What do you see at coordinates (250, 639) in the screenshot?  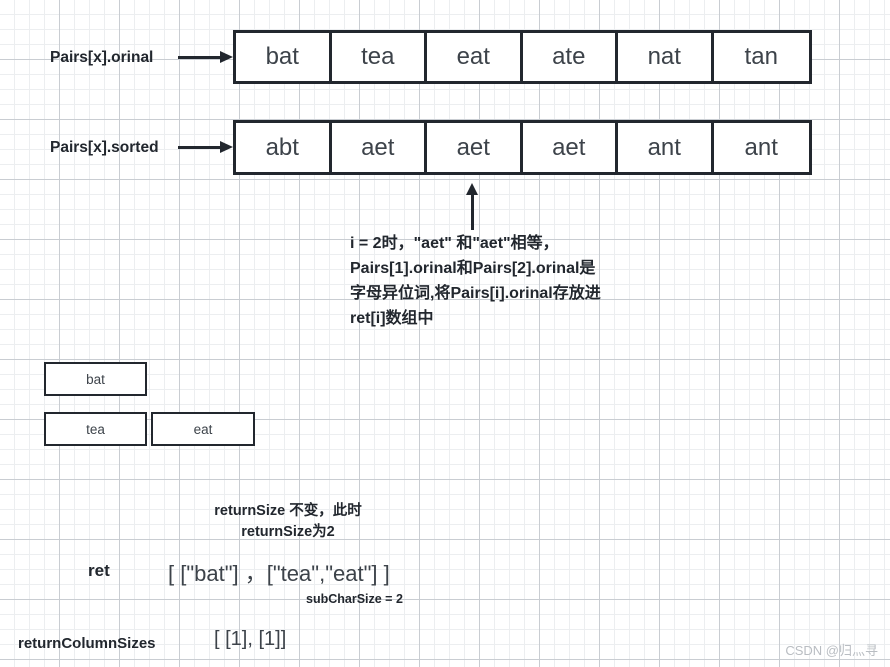 I see `return-column-sizes-value: [ [1], [1]]` at bounding box center [250, 639].